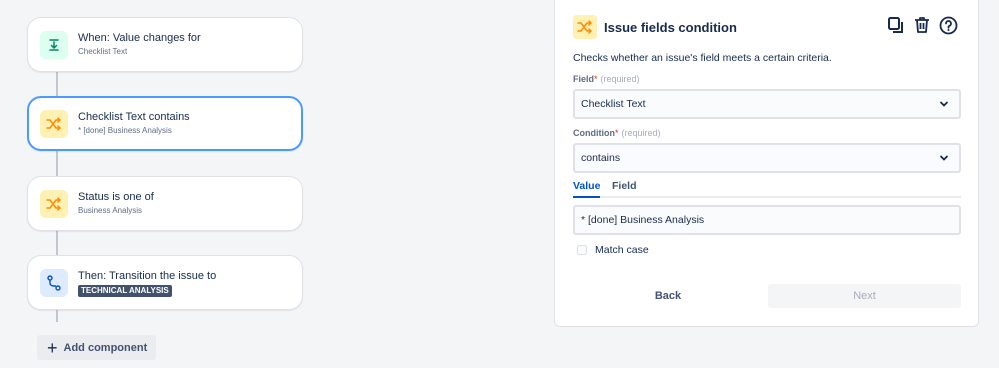 This screenshot has width=999, height=368. I want to click on condition-select: contains, so click(767, 158).